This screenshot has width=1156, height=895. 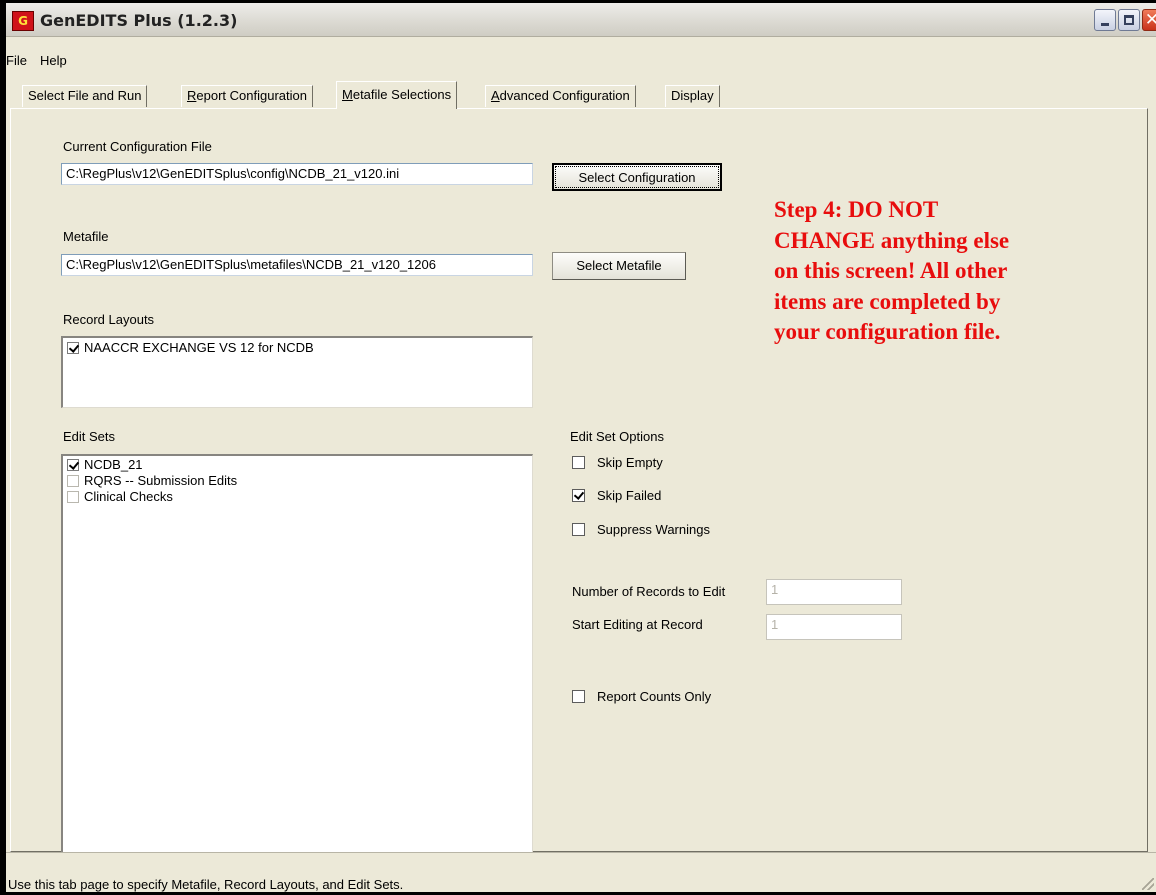 I want to click on list-item-label: RQRS -- Submission Edits, so click(x=161, y=480).